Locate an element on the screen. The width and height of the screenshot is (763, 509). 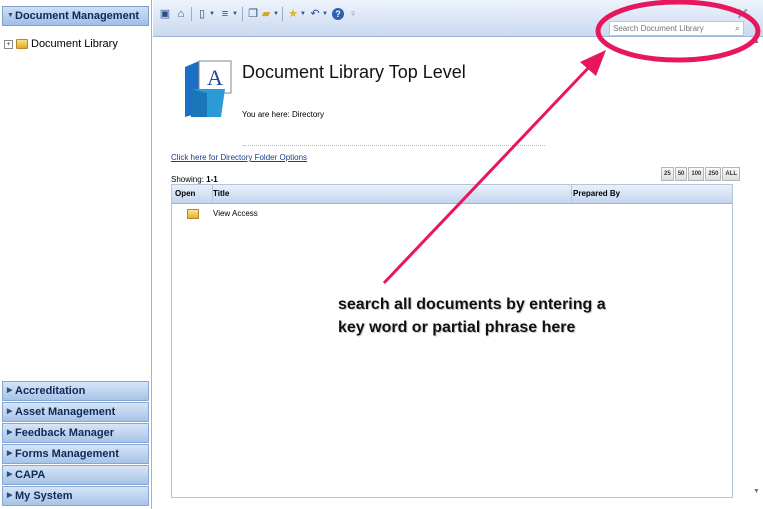
collapse-arrow-icon: ▼ is located at coordinates (10, 15).